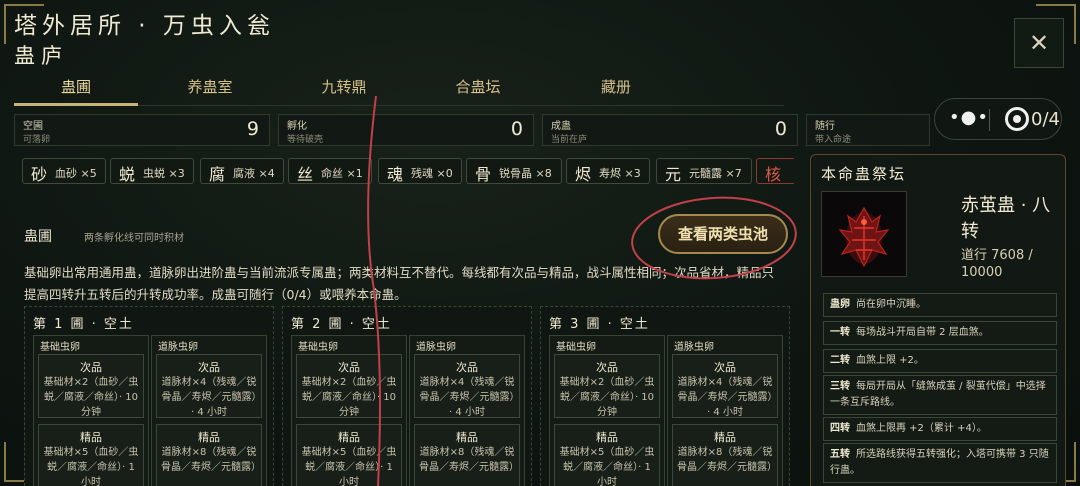 Image resolution: width=1080 pixels, height=486 pixels. What do you see at coordinates (868, 130) in the screenshot?
I see `stat-companions: 随行 带入命途` at bounding box center [868, 130].